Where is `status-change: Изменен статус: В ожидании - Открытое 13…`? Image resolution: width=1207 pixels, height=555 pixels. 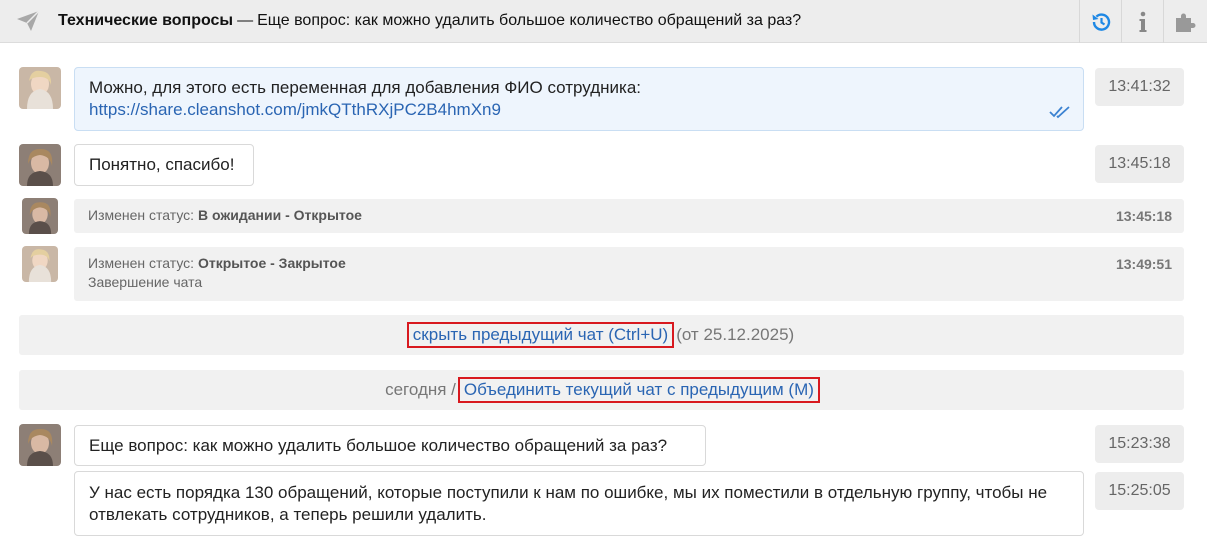
status-change: Изменен статус: В ожидании - Открытое 13… is located at coordinates (629, 216).